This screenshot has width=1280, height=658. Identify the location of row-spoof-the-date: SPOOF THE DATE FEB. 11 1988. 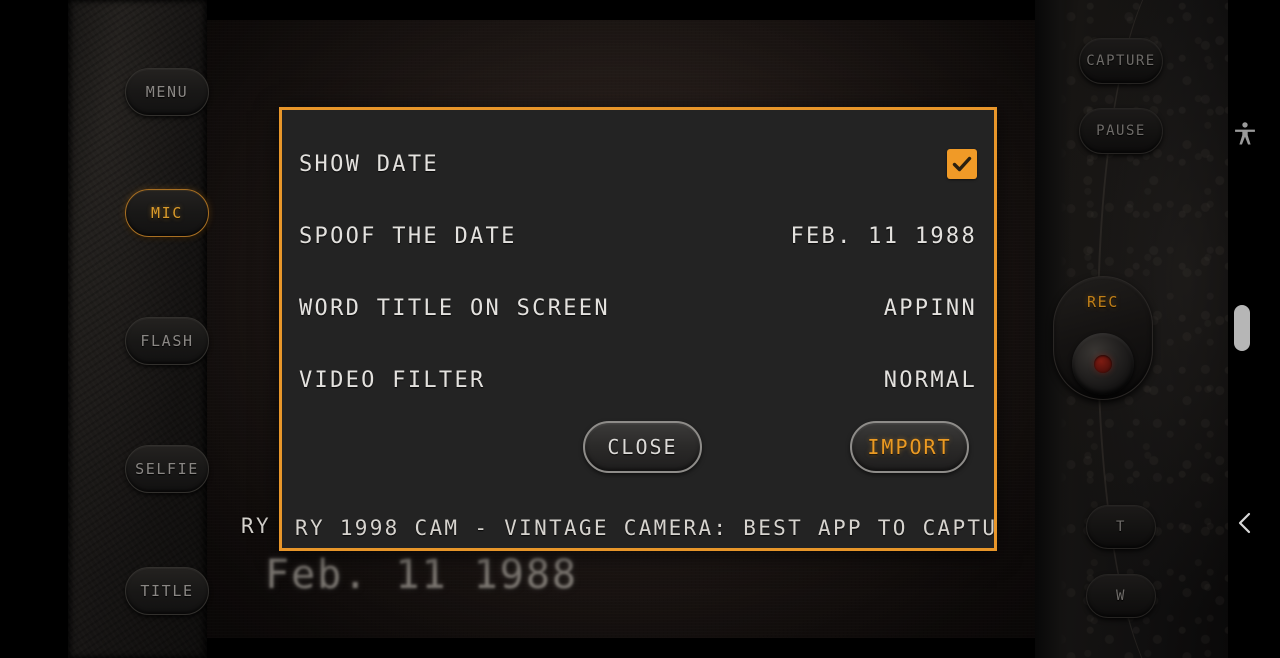
(638, 236).